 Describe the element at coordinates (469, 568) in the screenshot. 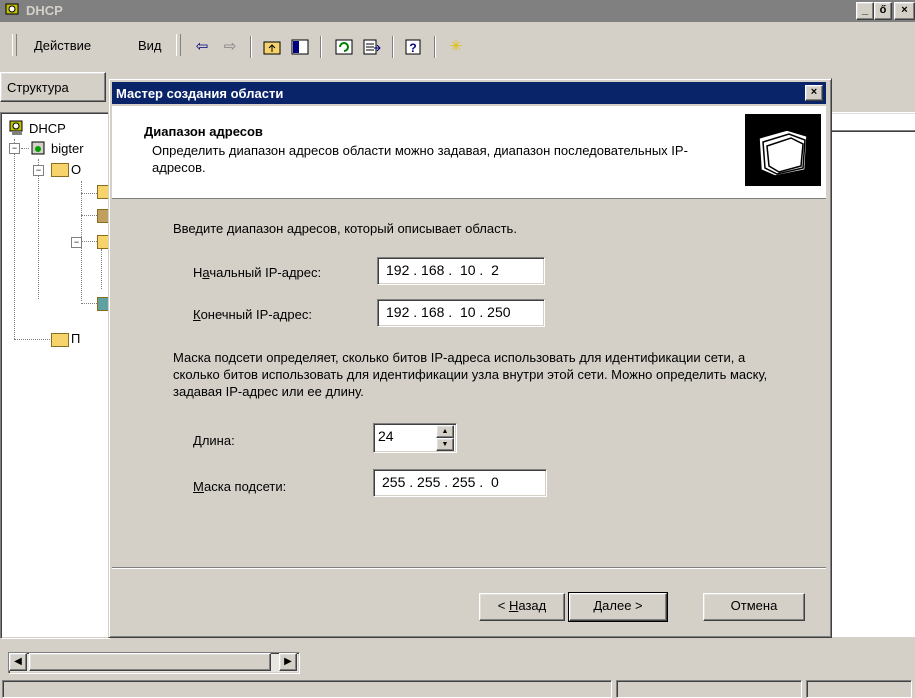

I see `dialog-divider` at that location.